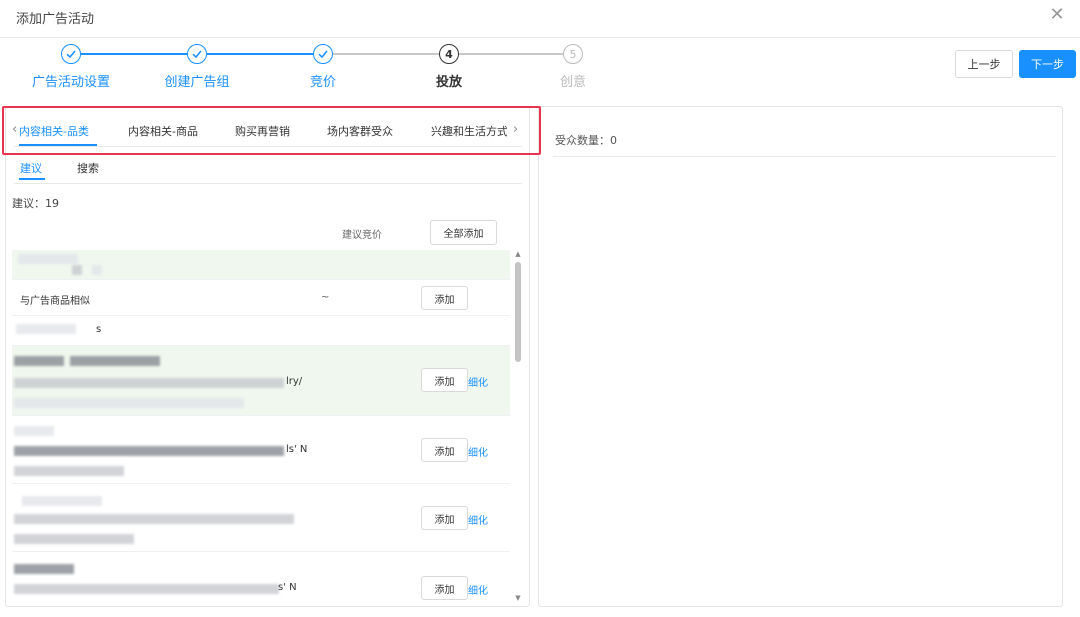 The height and width of the screenshot is (617, 1080). I want to click on row-label: s' N, so click(287, 587).